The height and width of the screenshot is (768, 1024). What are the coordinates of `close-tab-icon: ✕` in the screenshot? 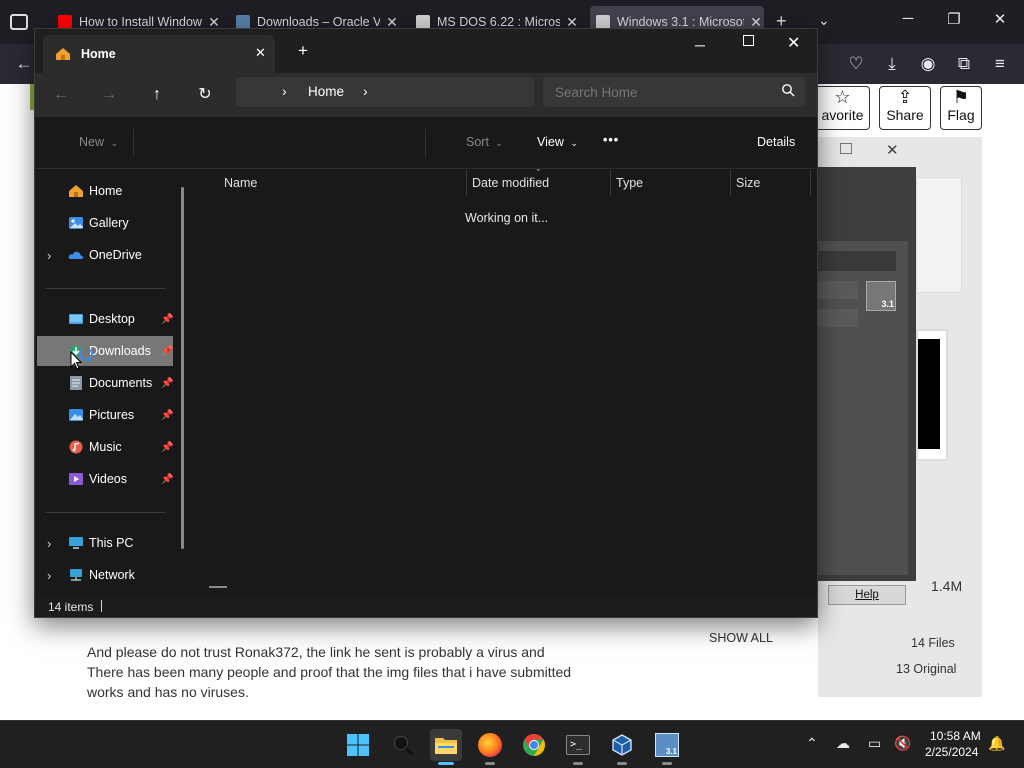 It's located at (260, 53).